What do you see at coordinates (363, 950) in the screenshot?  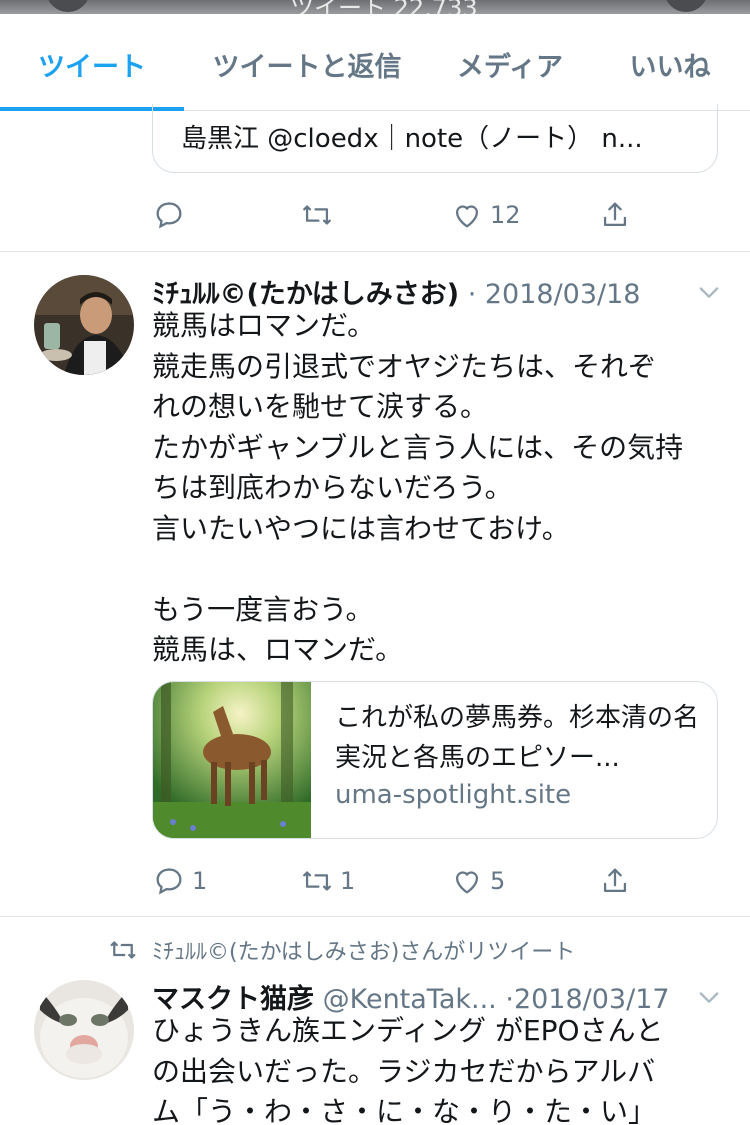 I see `retweet-context-label: ﾐﾁｭﾙﾙ©(たかはしみさお)さんがリツイート` at bounding box center [363, 950].